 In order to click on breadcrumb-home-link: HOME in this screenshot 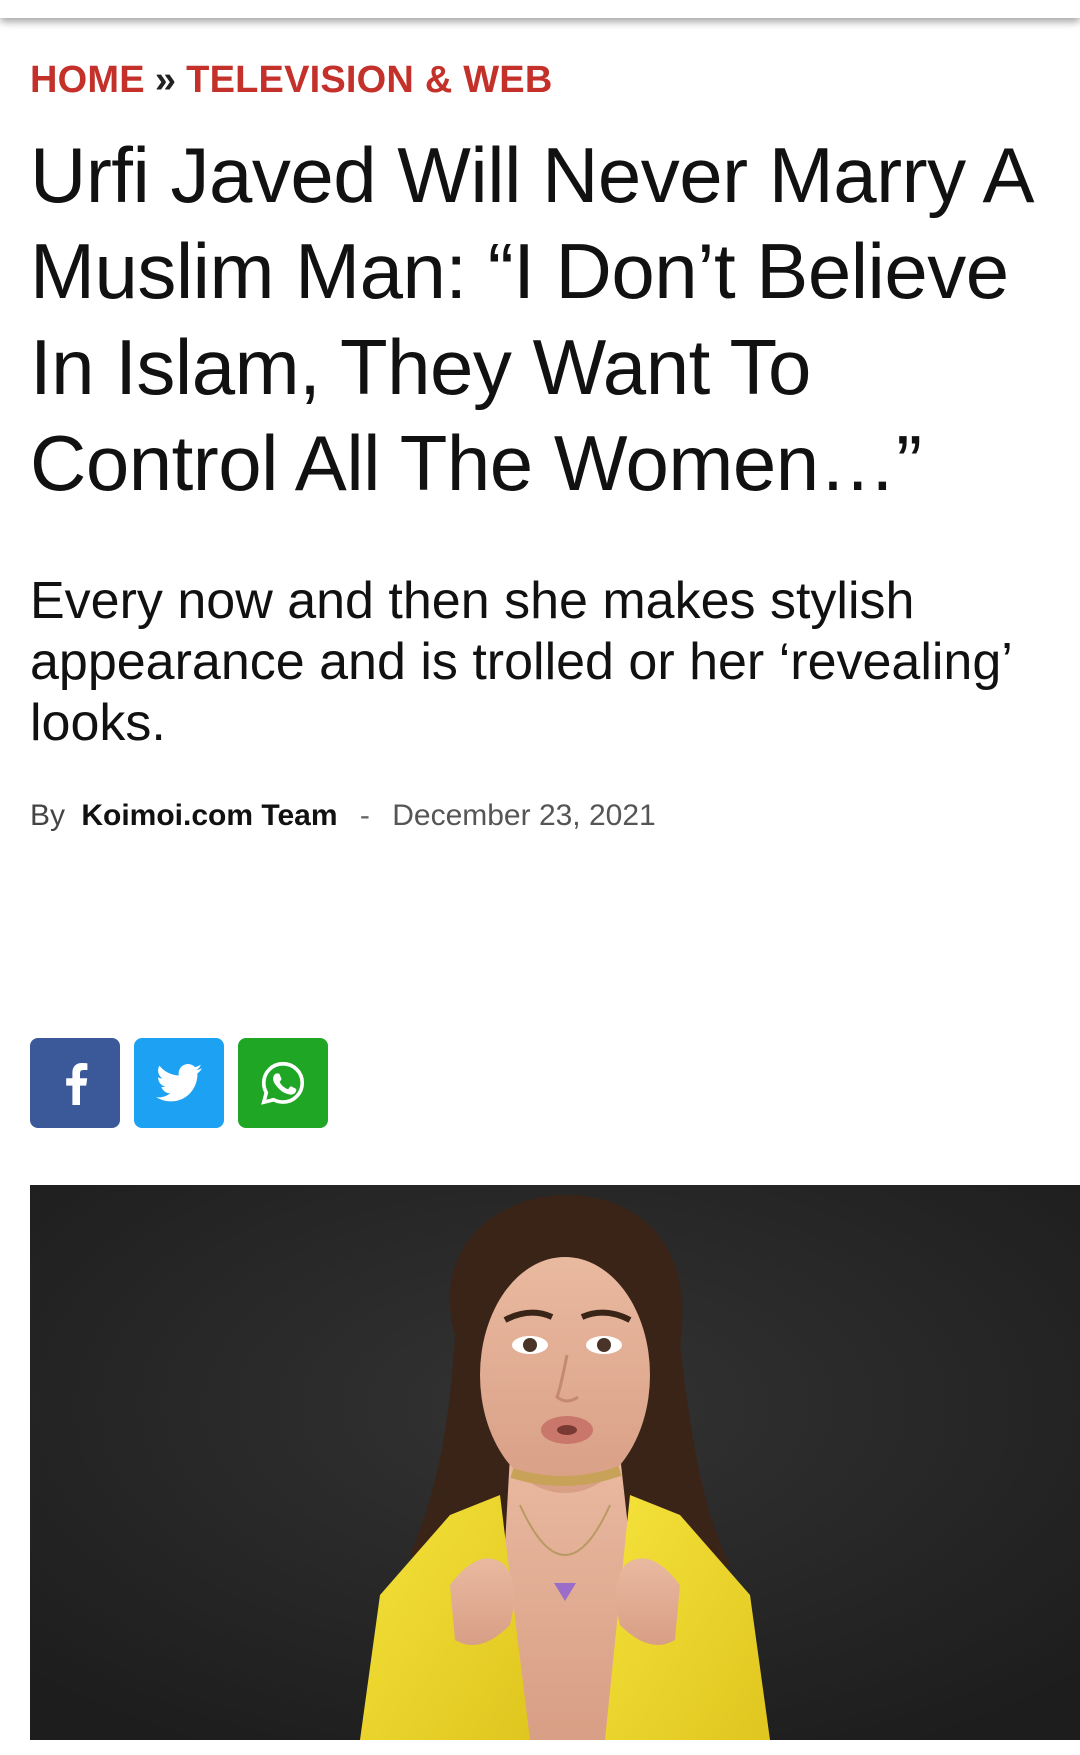, I will do `click(87, 80)`.